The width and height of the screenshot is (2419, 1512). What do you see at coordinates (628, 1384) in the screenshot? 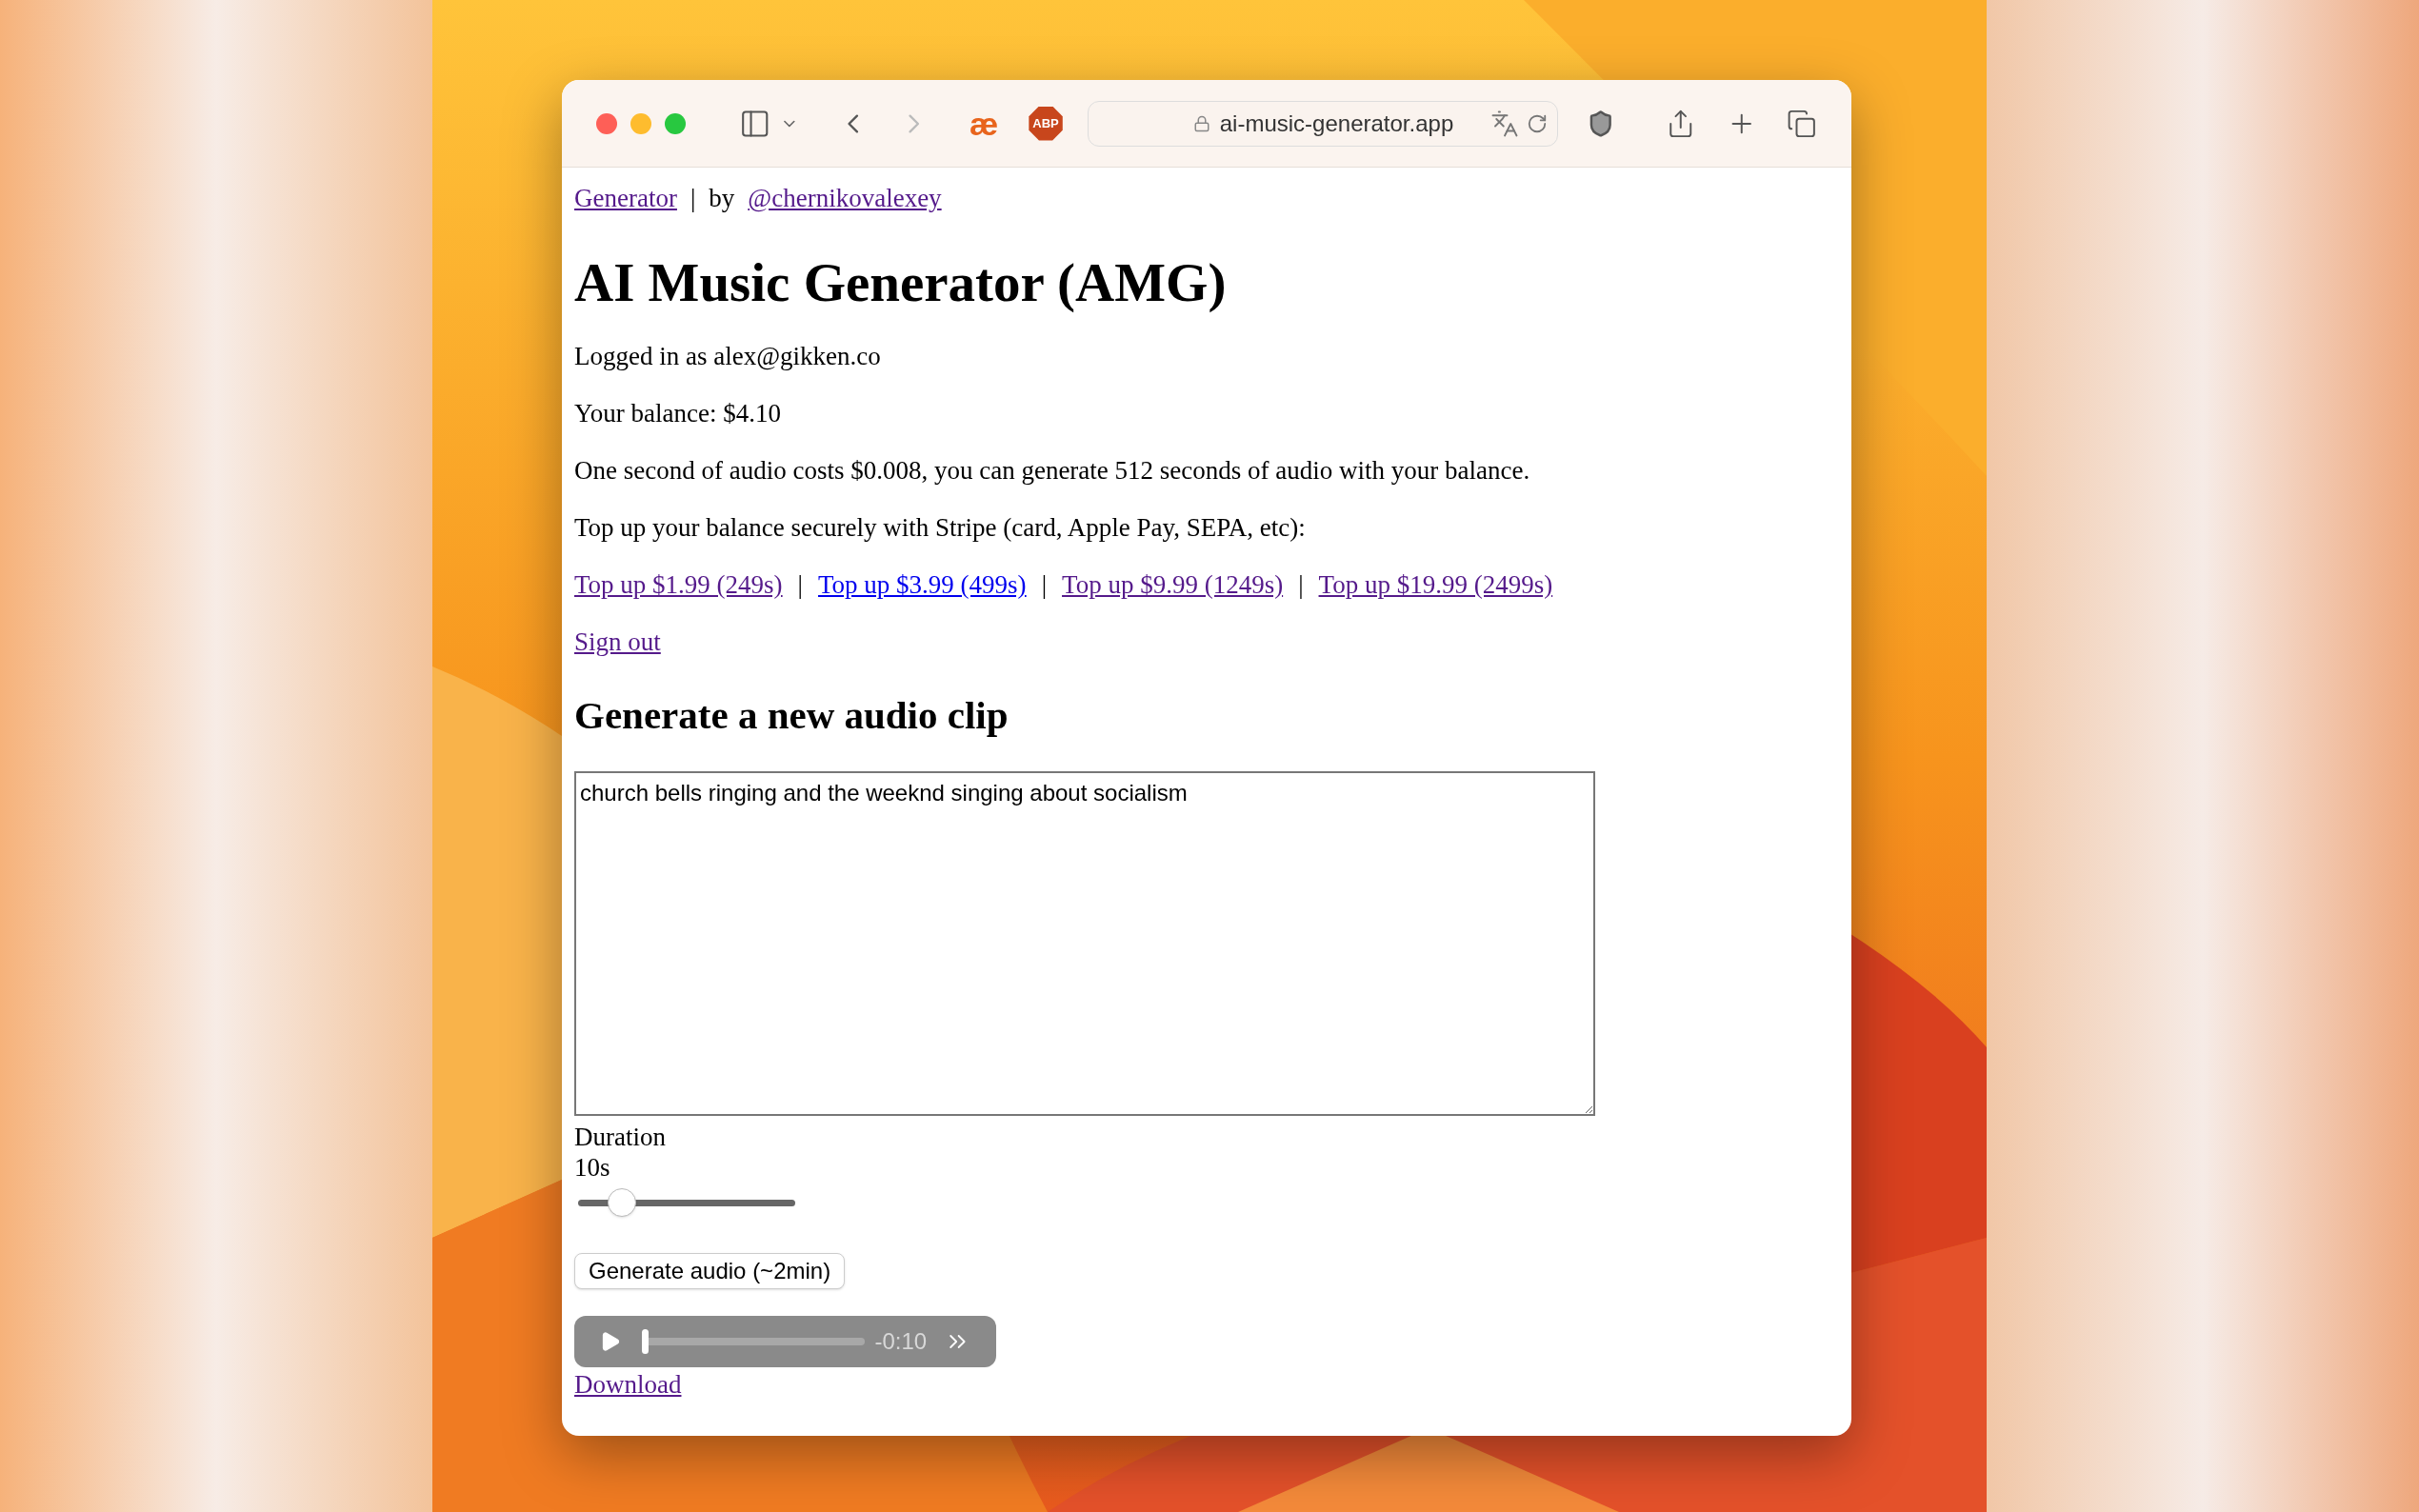
I see `download-link: Download` at bounding box center [628, 1384].